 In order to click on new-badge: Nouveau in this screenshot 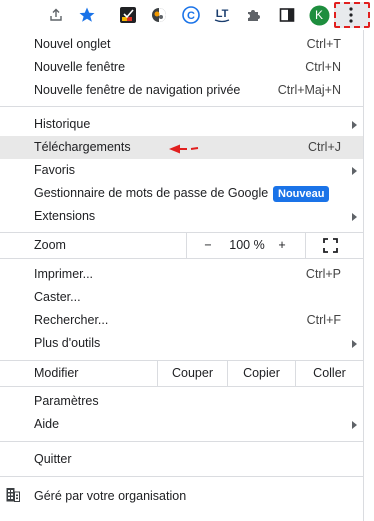, I will do `click(301, 194)`.